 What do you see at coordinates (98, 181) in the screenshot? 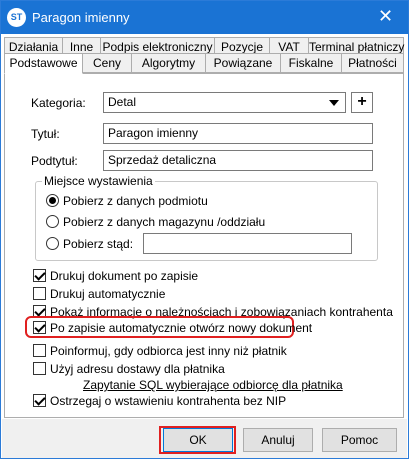
I see `miejsce-wystawienia-legend: Miejsce wystawienia` at bounding box center [98, 181].